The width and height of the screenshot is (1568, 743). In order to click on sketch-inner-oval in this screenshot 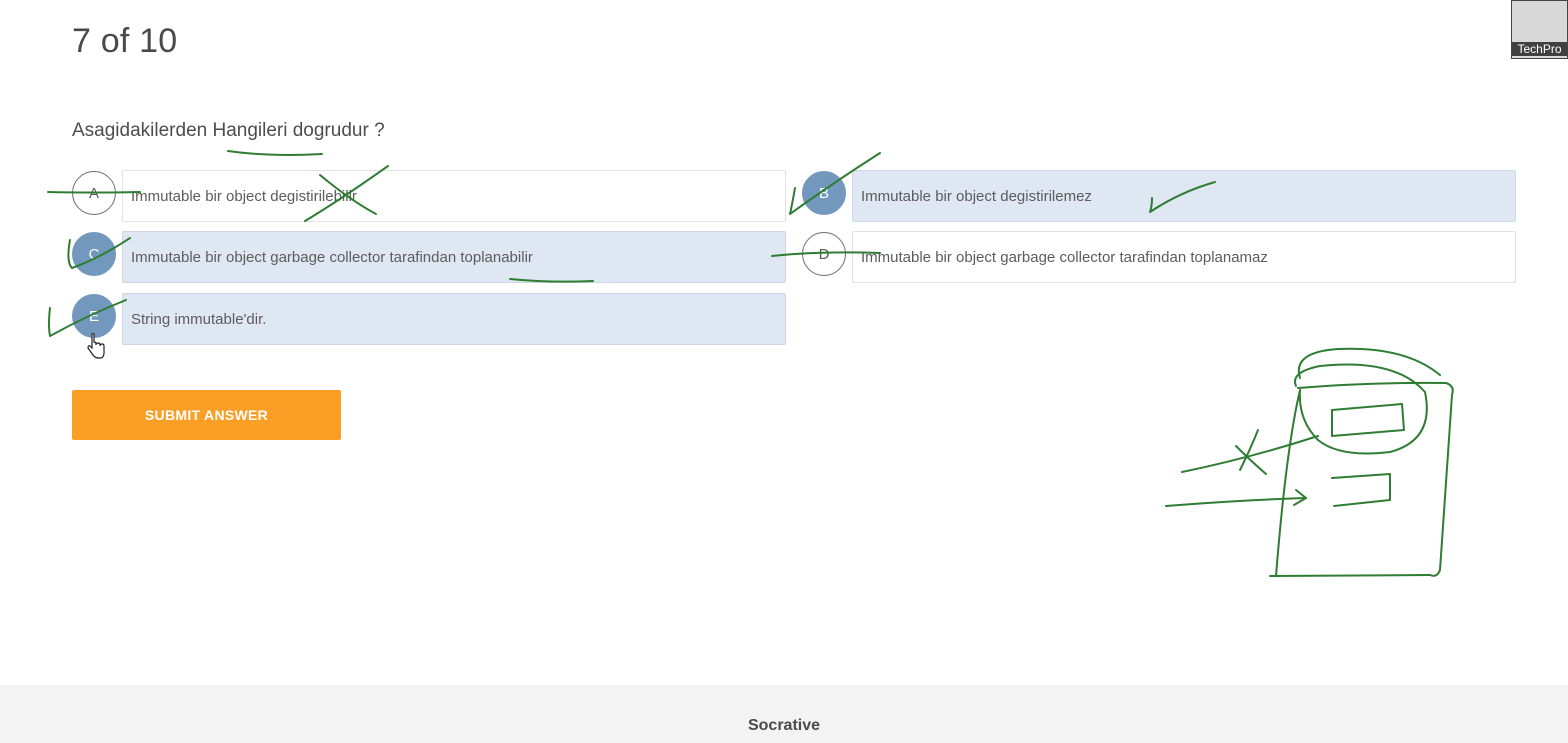, I will do `click(1361, 409)`.